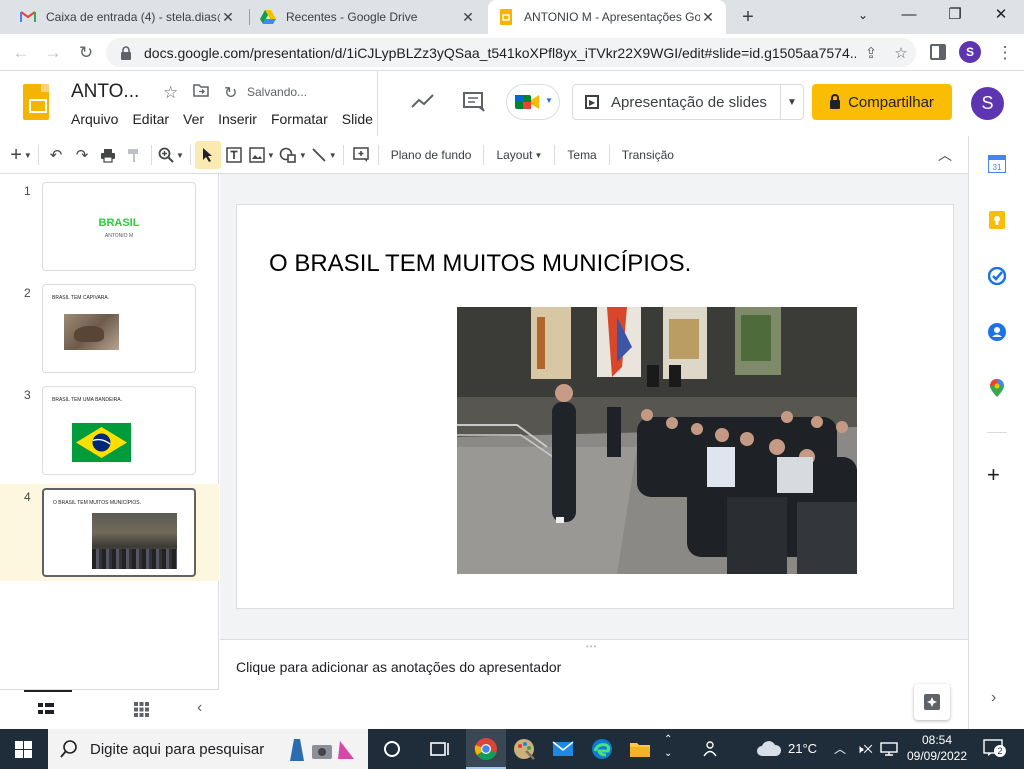  Describe the element at coordinates (46, 709) in the screenshot. I see `filmstrip-view-icon` at that location.